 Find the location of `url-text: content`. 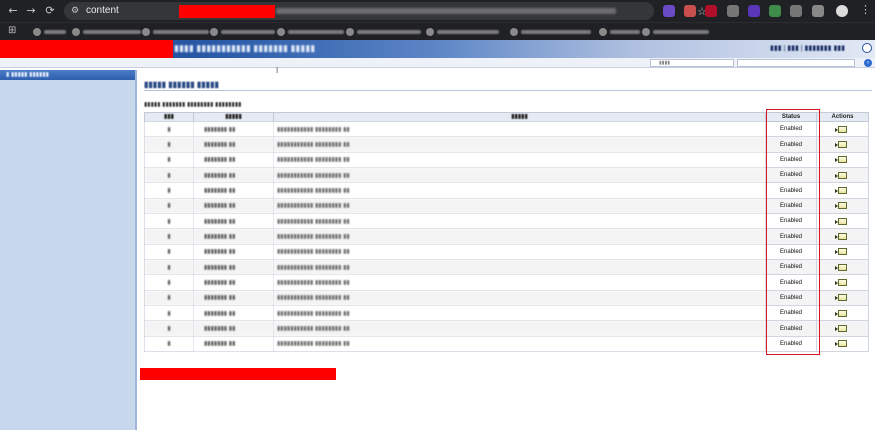

url-text: content is located at coordinates (102, 10).